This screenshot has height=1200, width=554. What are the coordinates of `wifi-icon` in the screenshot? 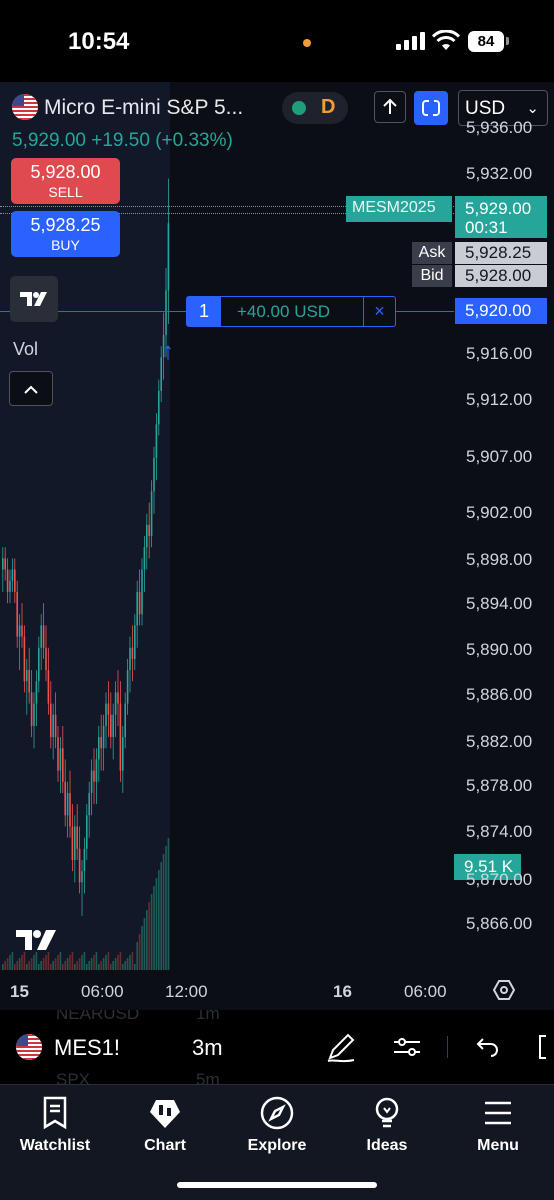 It's located at (446, 40).